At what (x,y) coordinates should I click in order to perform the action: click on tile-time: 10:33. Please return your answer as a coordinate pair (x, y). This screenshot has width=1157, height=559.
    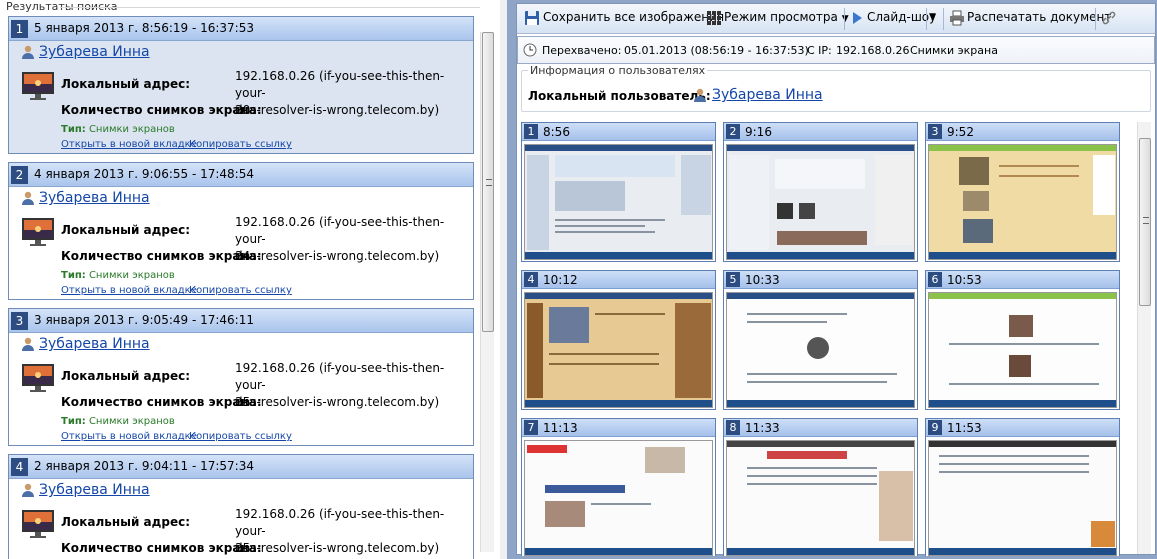
    Looking at the image, I should click on (762, 280).